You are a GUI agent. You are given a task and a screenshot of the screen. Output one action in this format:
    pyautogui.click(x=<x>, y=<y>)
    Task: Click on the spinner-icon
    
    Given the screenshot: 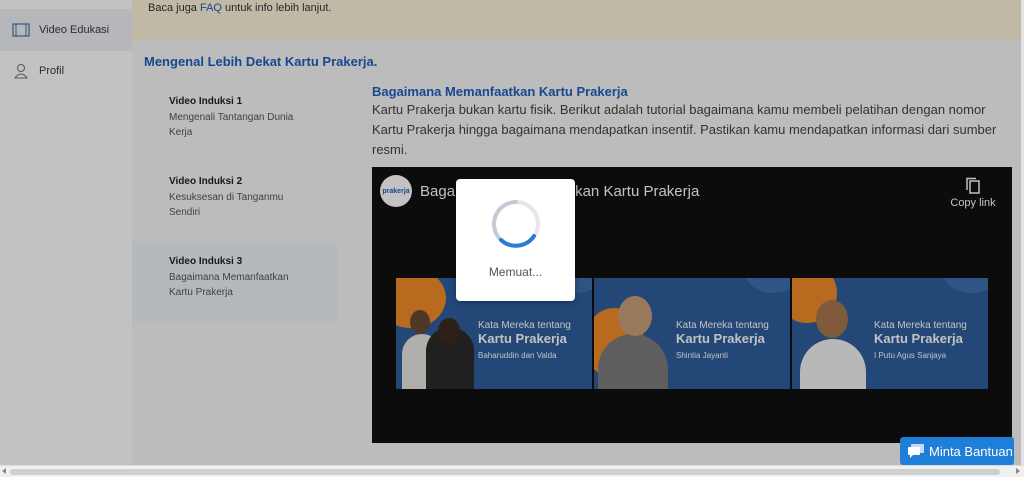 What is the action you would take?
    pyautogui.click(x=516, y=224)
    